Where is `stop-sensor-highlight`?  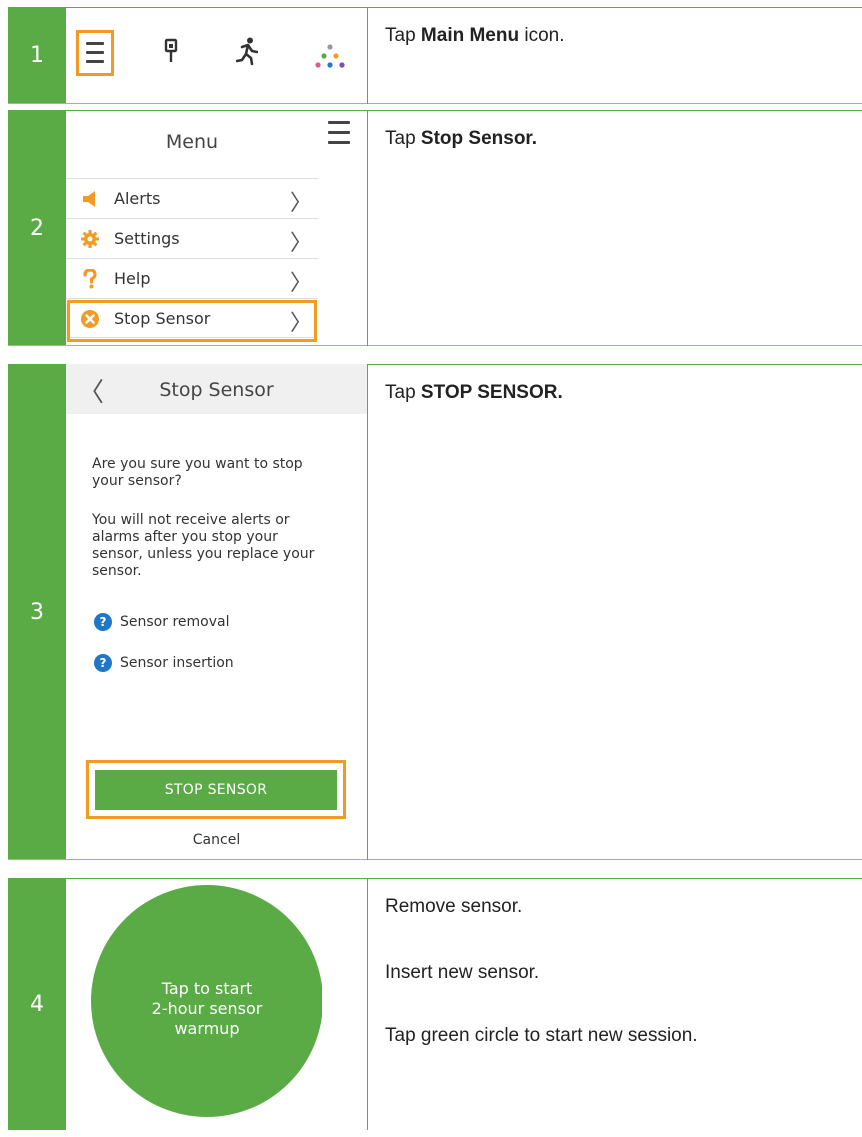 stop-sensor-highlight is located at coordinates (192, 321).